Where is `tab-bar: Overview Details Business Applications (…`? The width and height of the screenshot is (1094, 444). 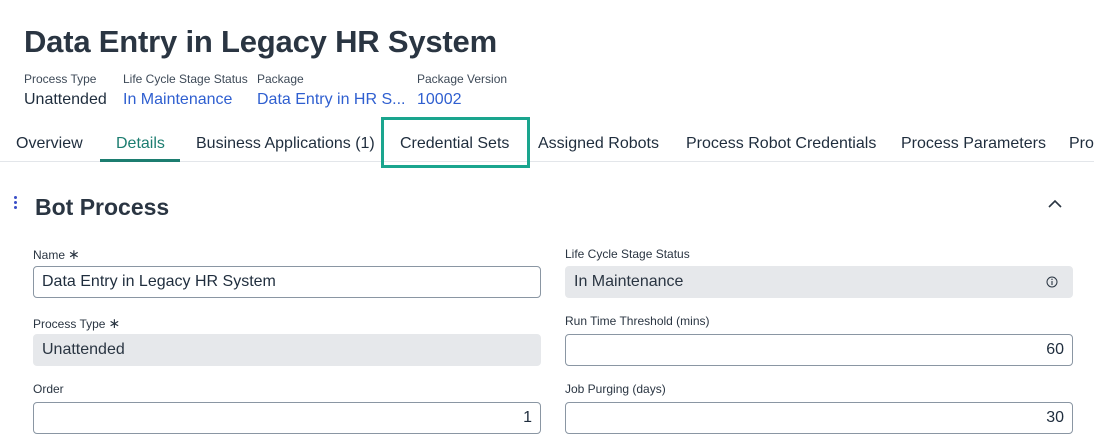 tab-bar: Overview Details Business Applications (… is located at coordinates (547, 142).